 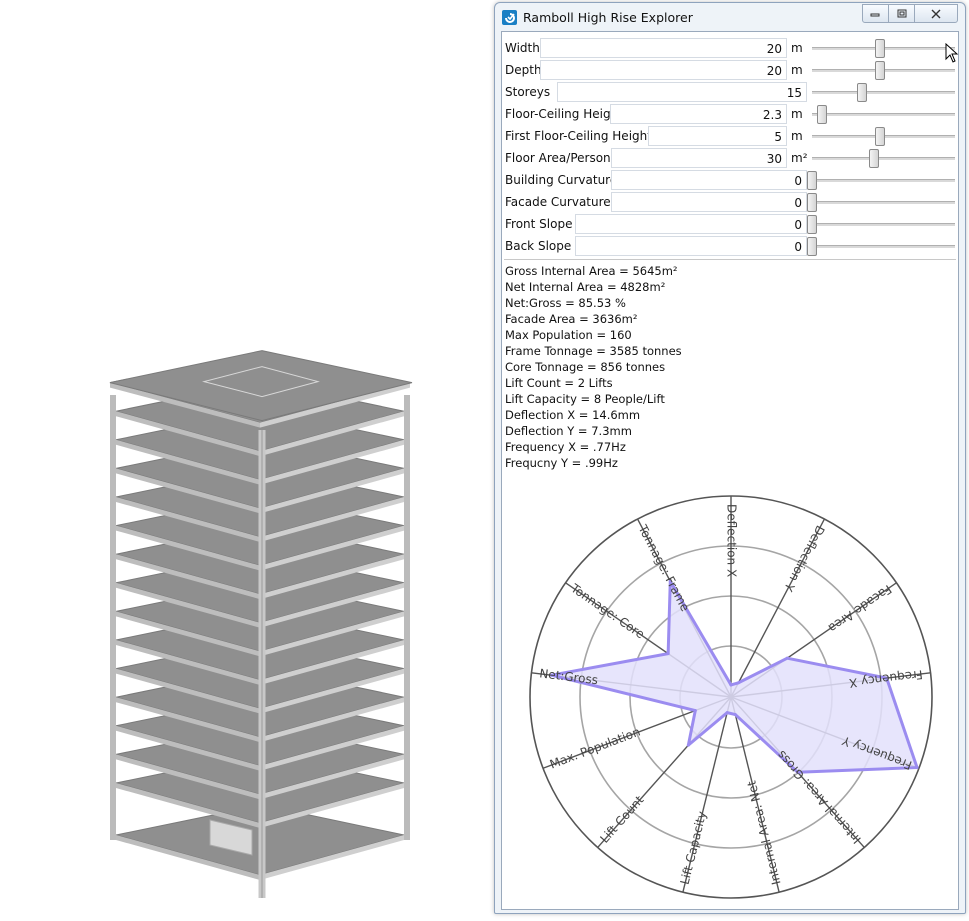 I want to click on result-line: Deflection Y = 7.3mm, so click(x=568, y=431).